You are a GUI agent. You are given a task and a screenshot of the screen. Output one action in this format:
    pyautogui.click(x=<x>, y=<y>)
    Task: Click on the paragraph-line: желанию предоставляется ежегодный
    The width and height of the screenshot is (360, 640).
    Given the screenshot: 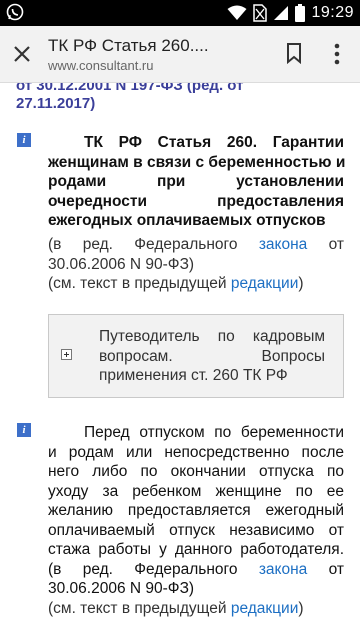 What is the action you would take?
    pyautogui.click(x=196, y=510)
    